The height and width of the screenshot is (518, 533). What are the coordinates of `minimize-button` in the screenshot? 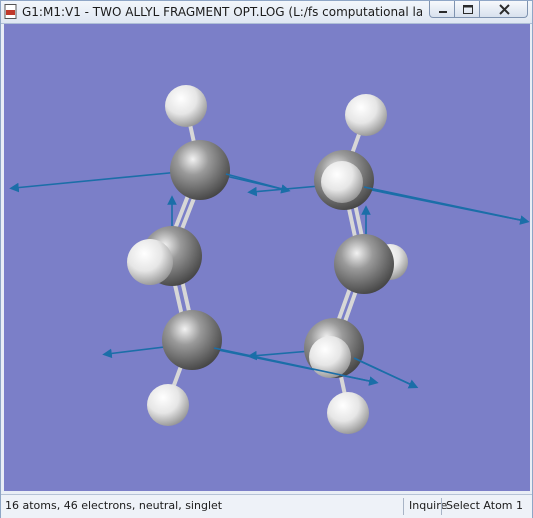 It's located at (442, 9).